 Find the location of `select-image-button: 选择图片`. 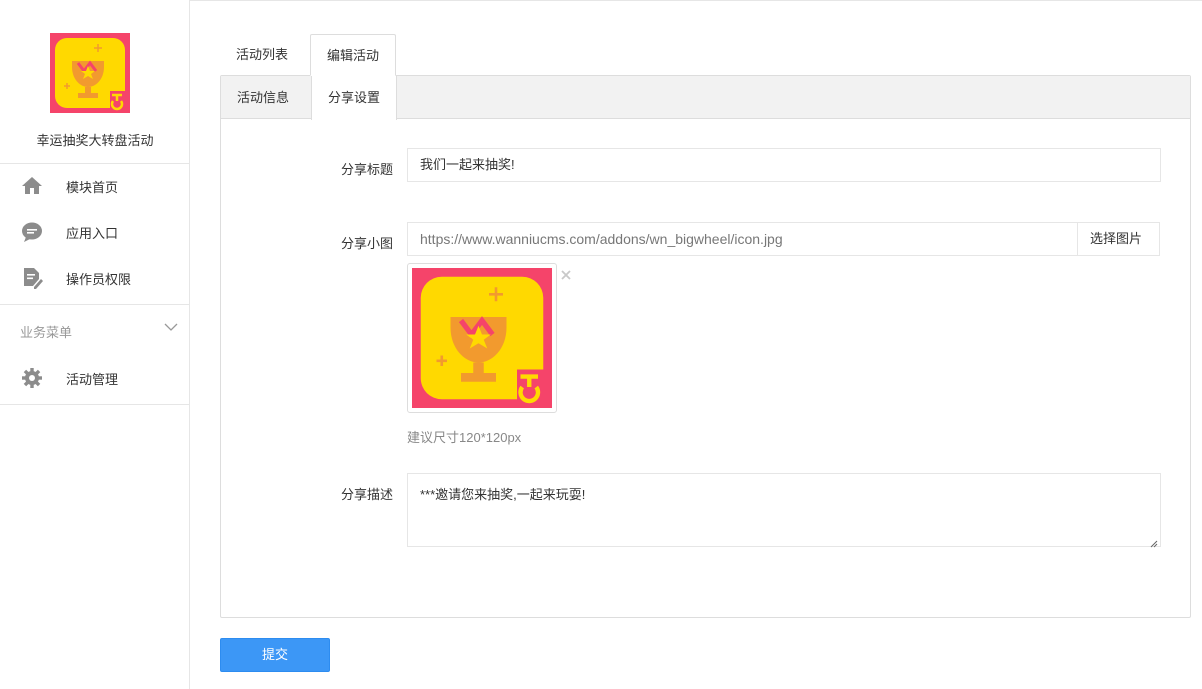

select-image-button: 选择图片 is located at coordinates (1119, 239).